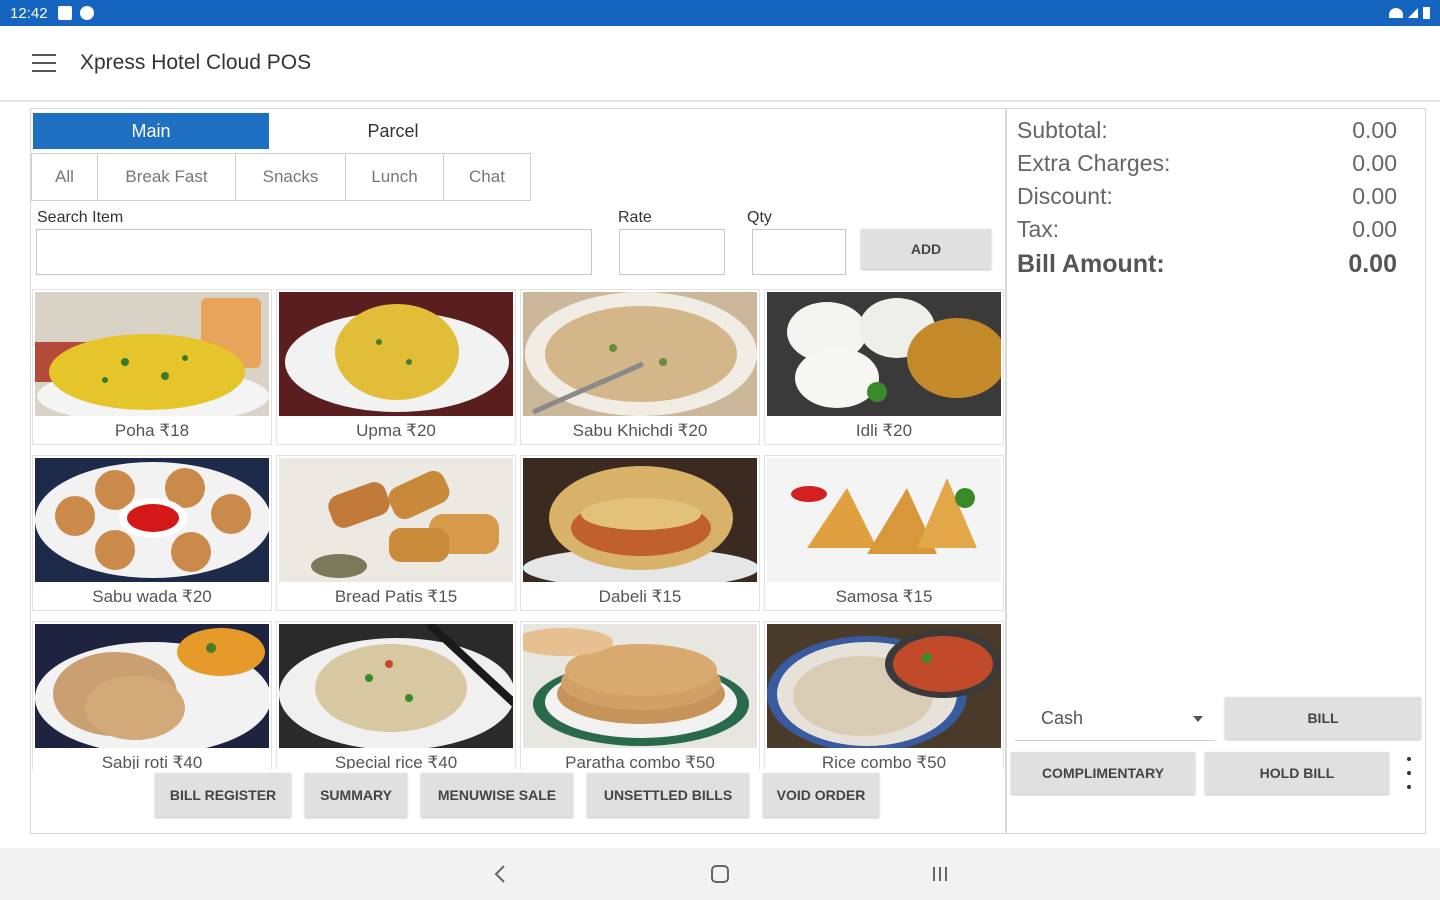  What do you see at coordinates (672, 252) in the screenshot?
I see `rate-input` at bounding box center [672, 252].